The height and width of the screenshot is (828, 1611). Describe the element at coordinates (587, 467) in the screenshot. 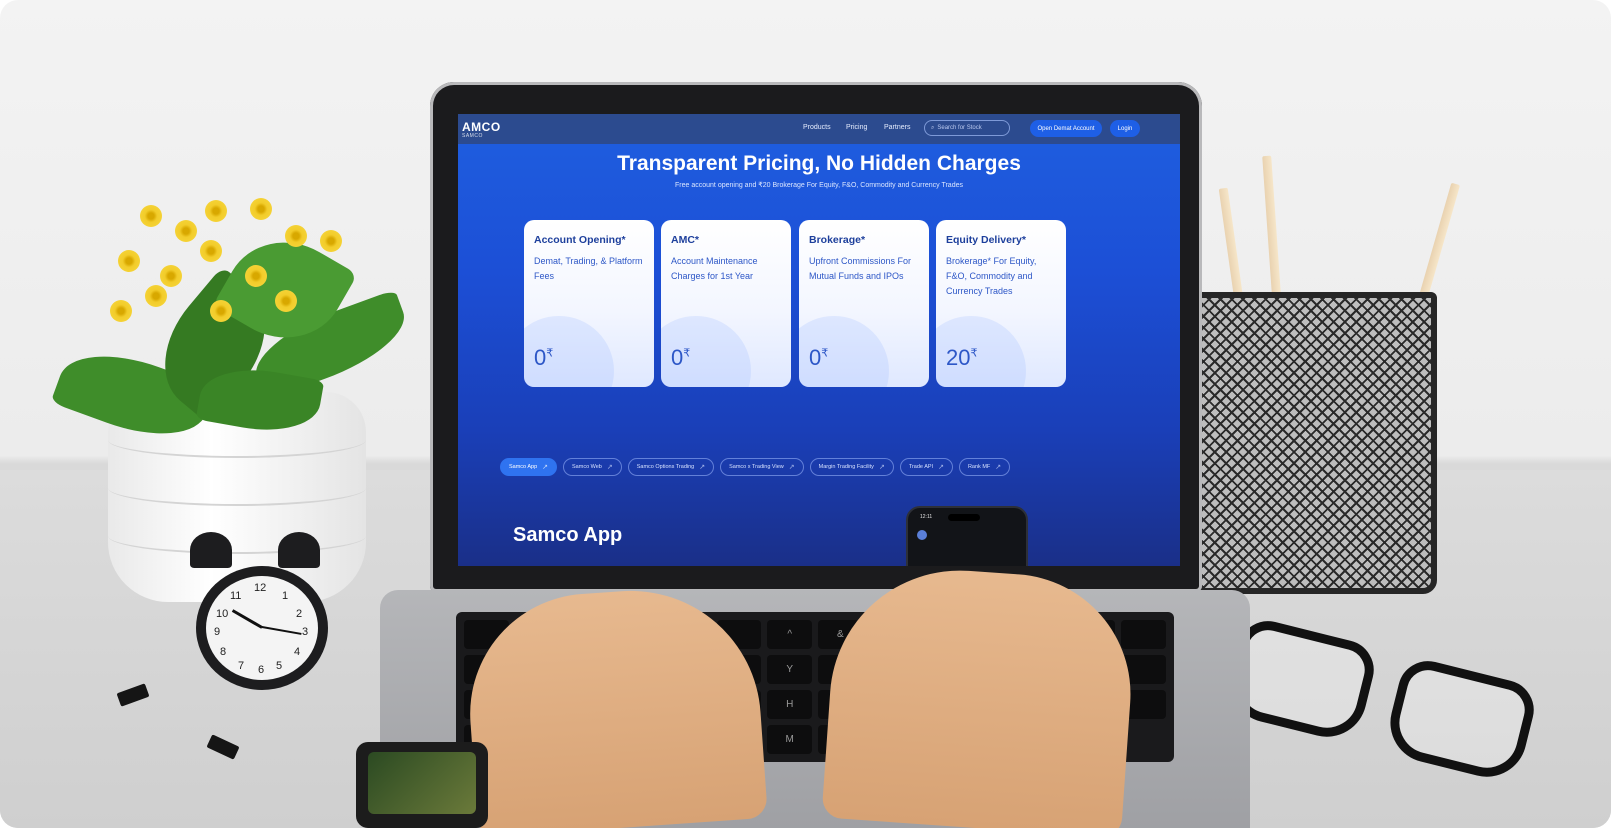

I see `tab-label: Samco Web` at that location.